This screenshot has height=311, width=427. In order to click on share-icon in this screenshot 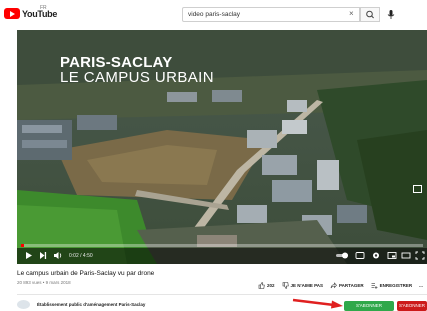, I will do `click(333, 285)`.